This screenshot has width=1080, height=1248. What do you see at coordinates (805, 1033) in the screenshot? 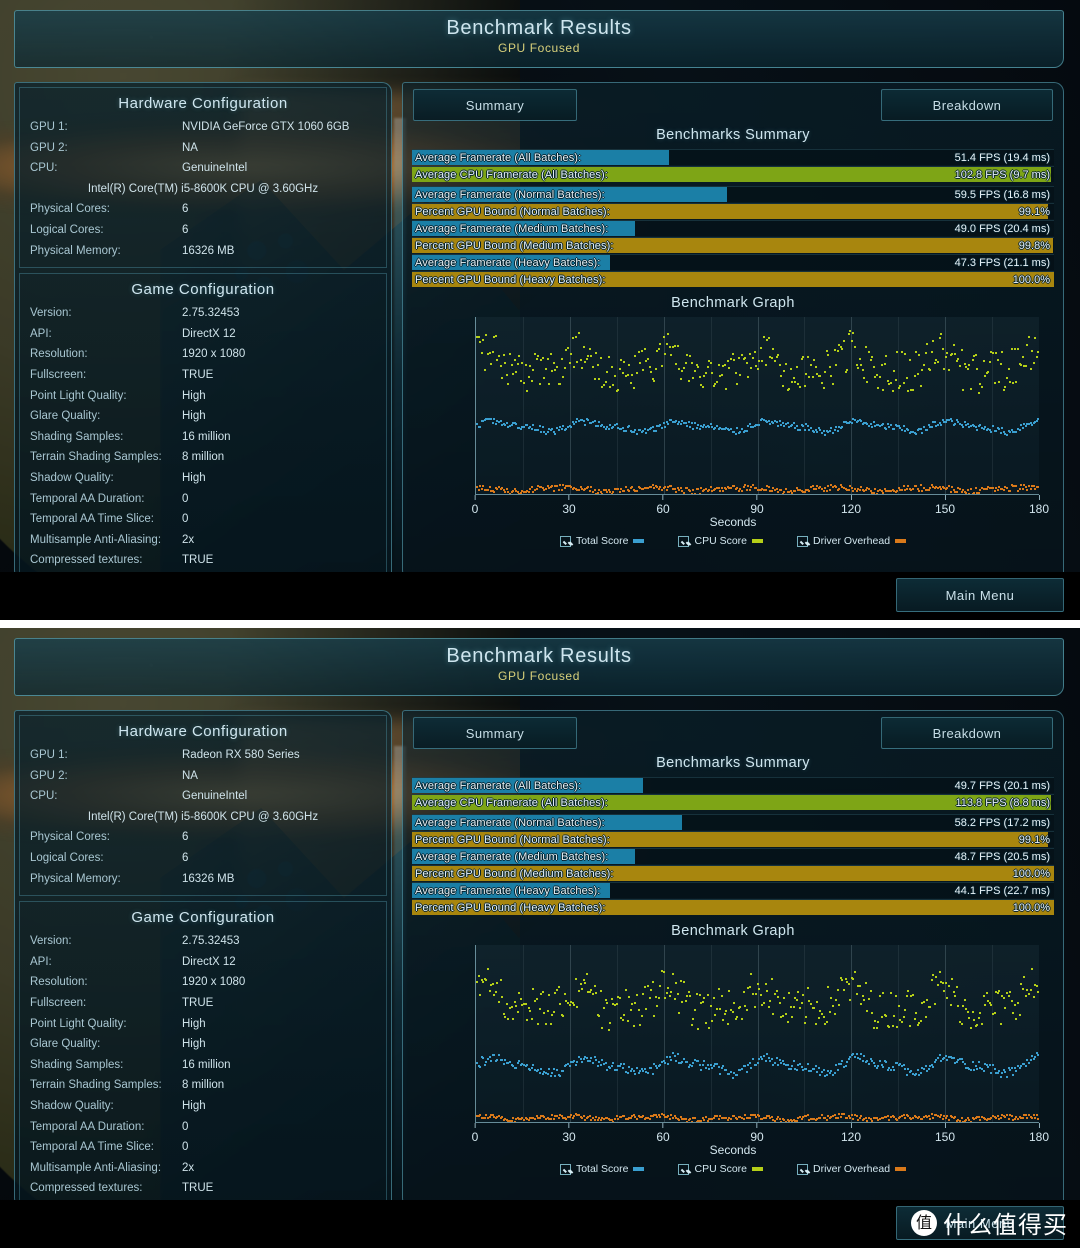
I see `grid-line-minor` at bounding box center [805, 1033].